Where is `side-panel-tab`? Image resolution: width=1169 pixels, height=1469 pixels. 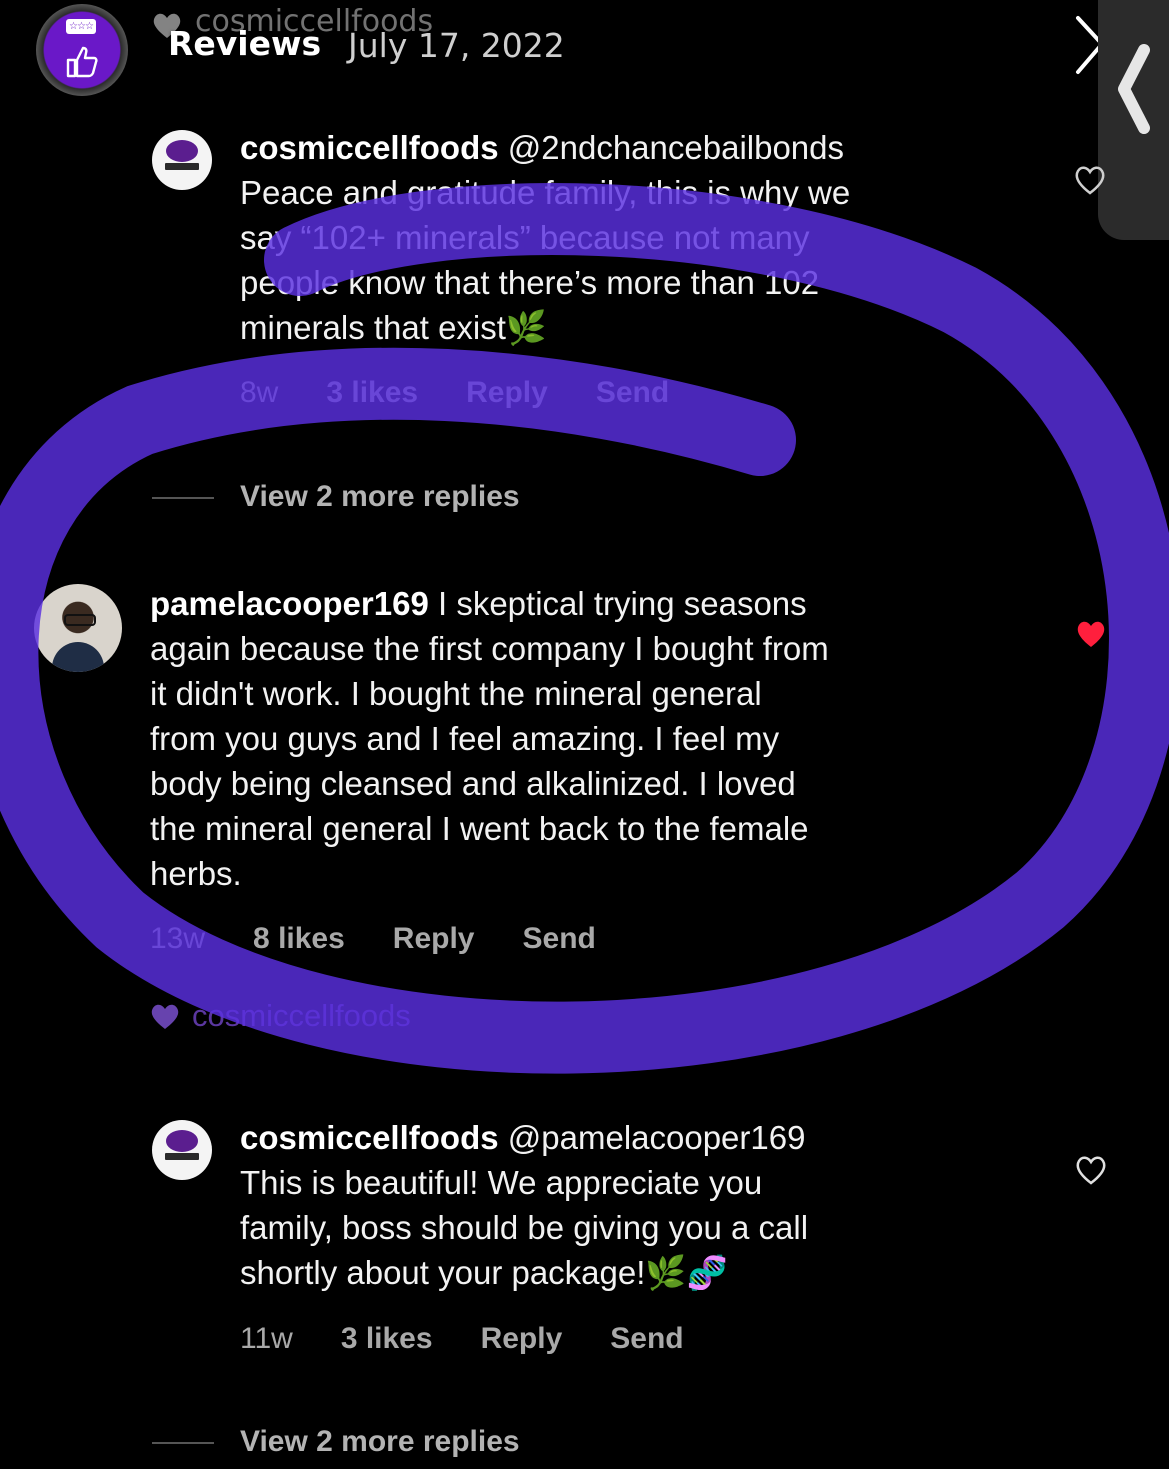 side-panel-tab is located at coordinates (1133, 120).